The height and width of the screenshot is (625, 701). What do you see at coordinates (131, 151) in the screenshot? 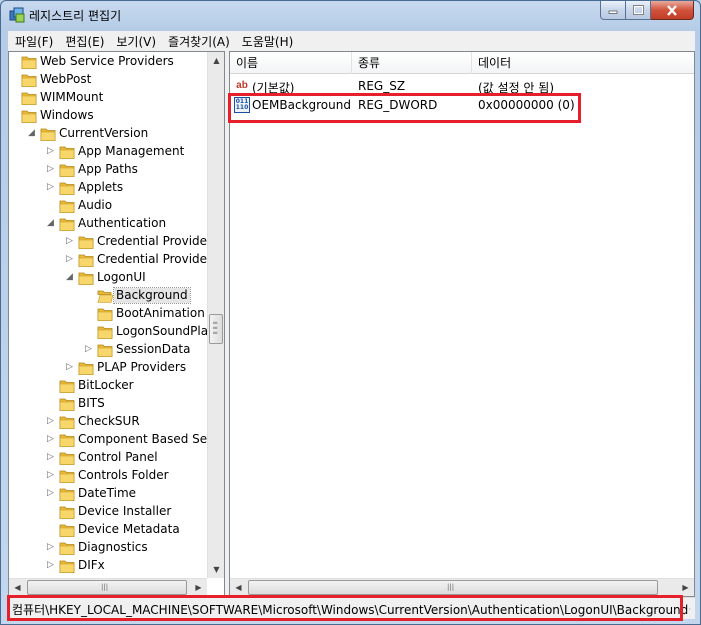
I see `tree-node-label: App Management` at bounding box center [131, 151].